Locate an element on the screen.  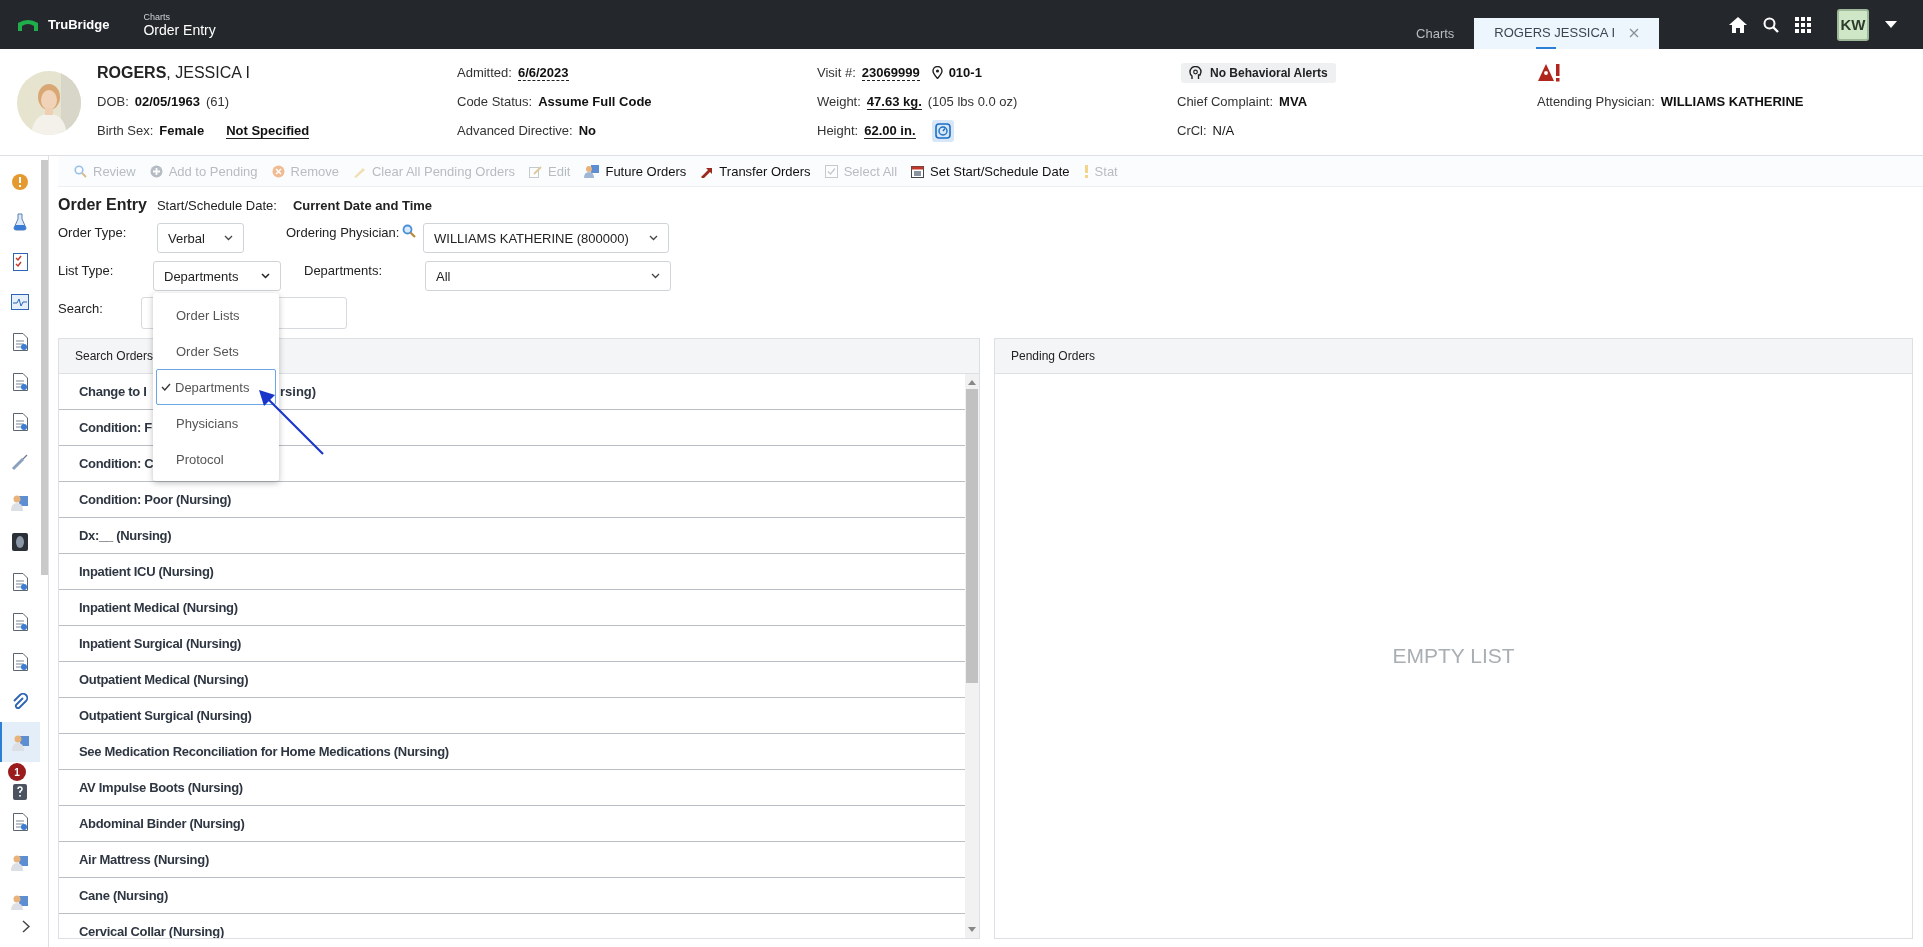
checklist-icon is located at coordinates (20, 262).